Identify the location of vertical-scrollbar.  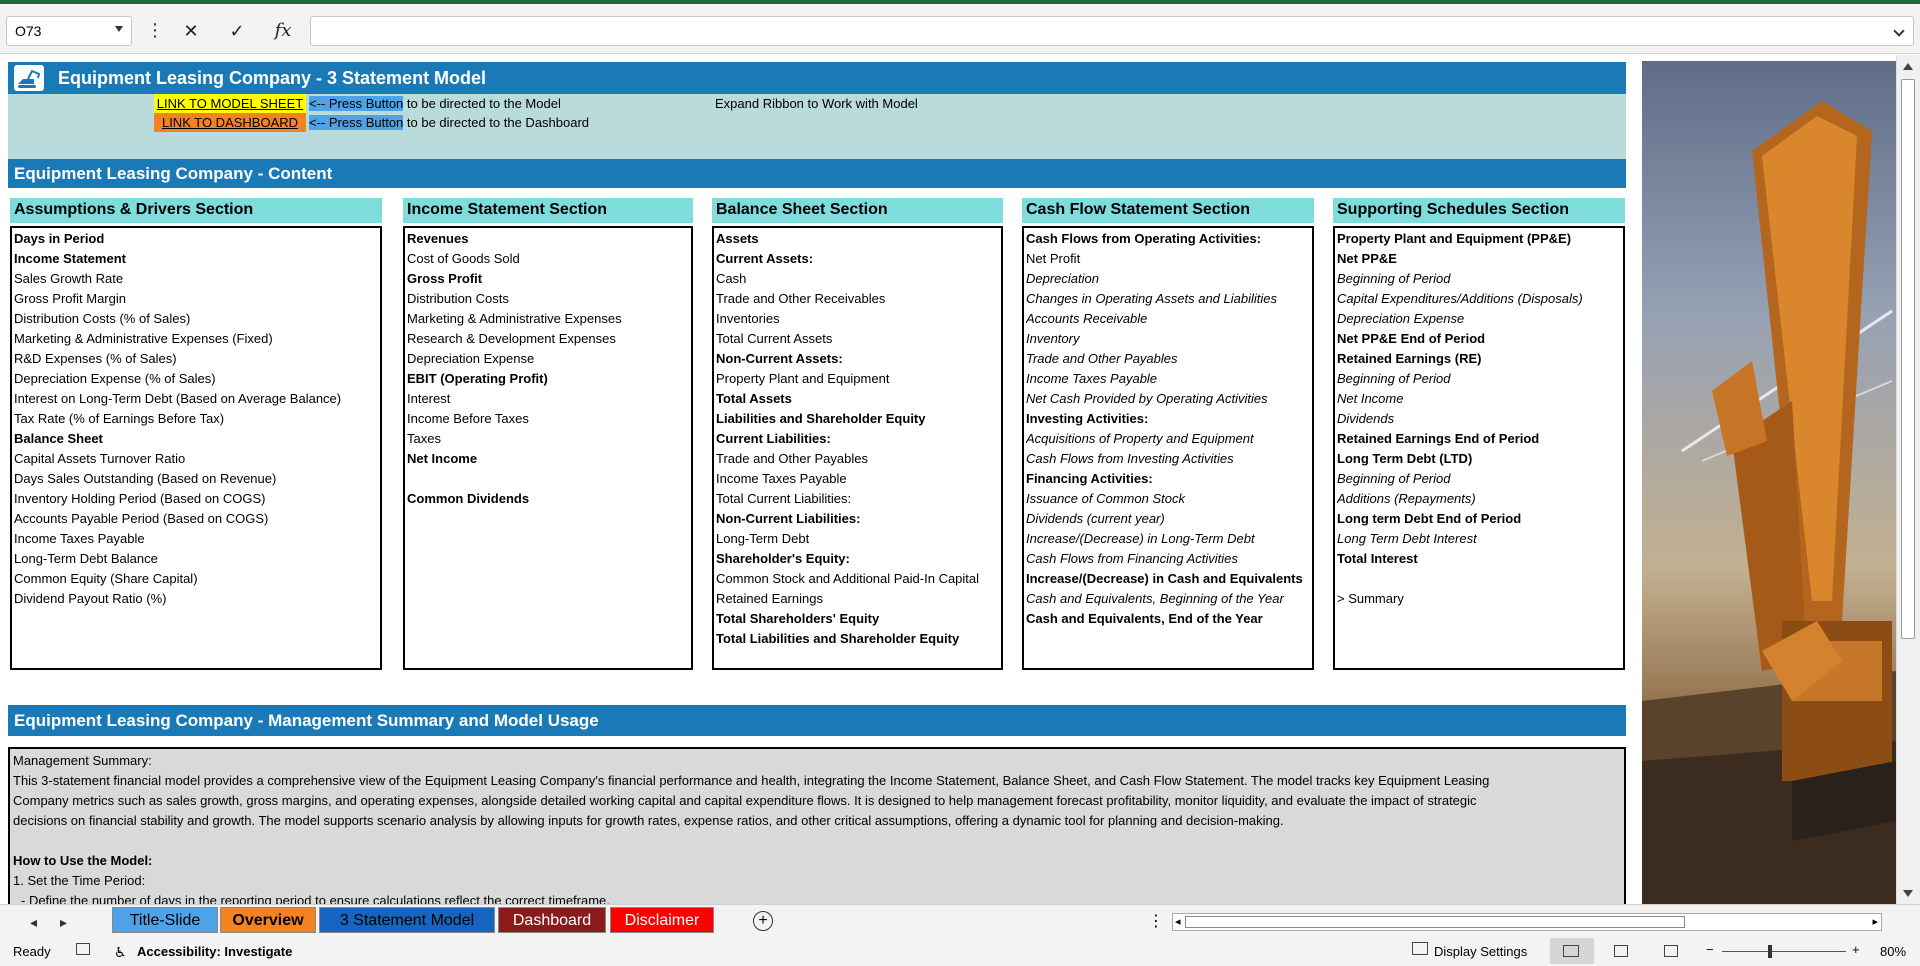
(1908, 480).